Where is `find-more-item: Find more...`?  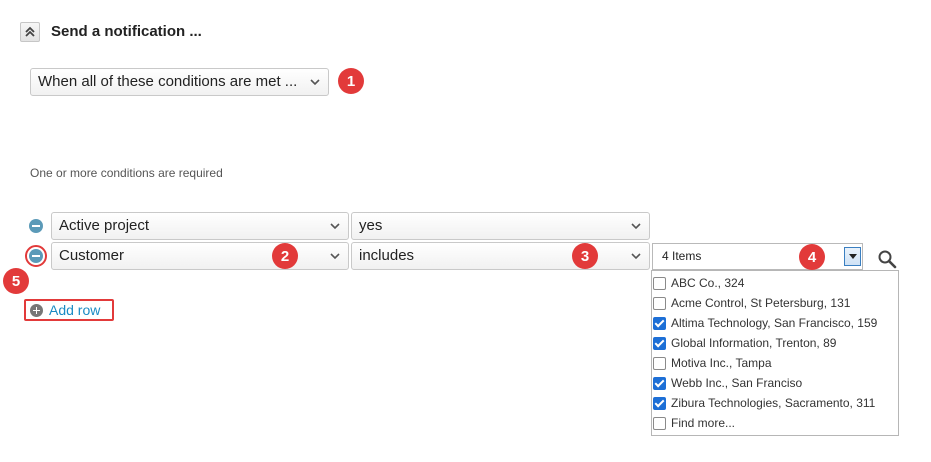
find-more-item: Find more... is located at coordinates (775, 423).